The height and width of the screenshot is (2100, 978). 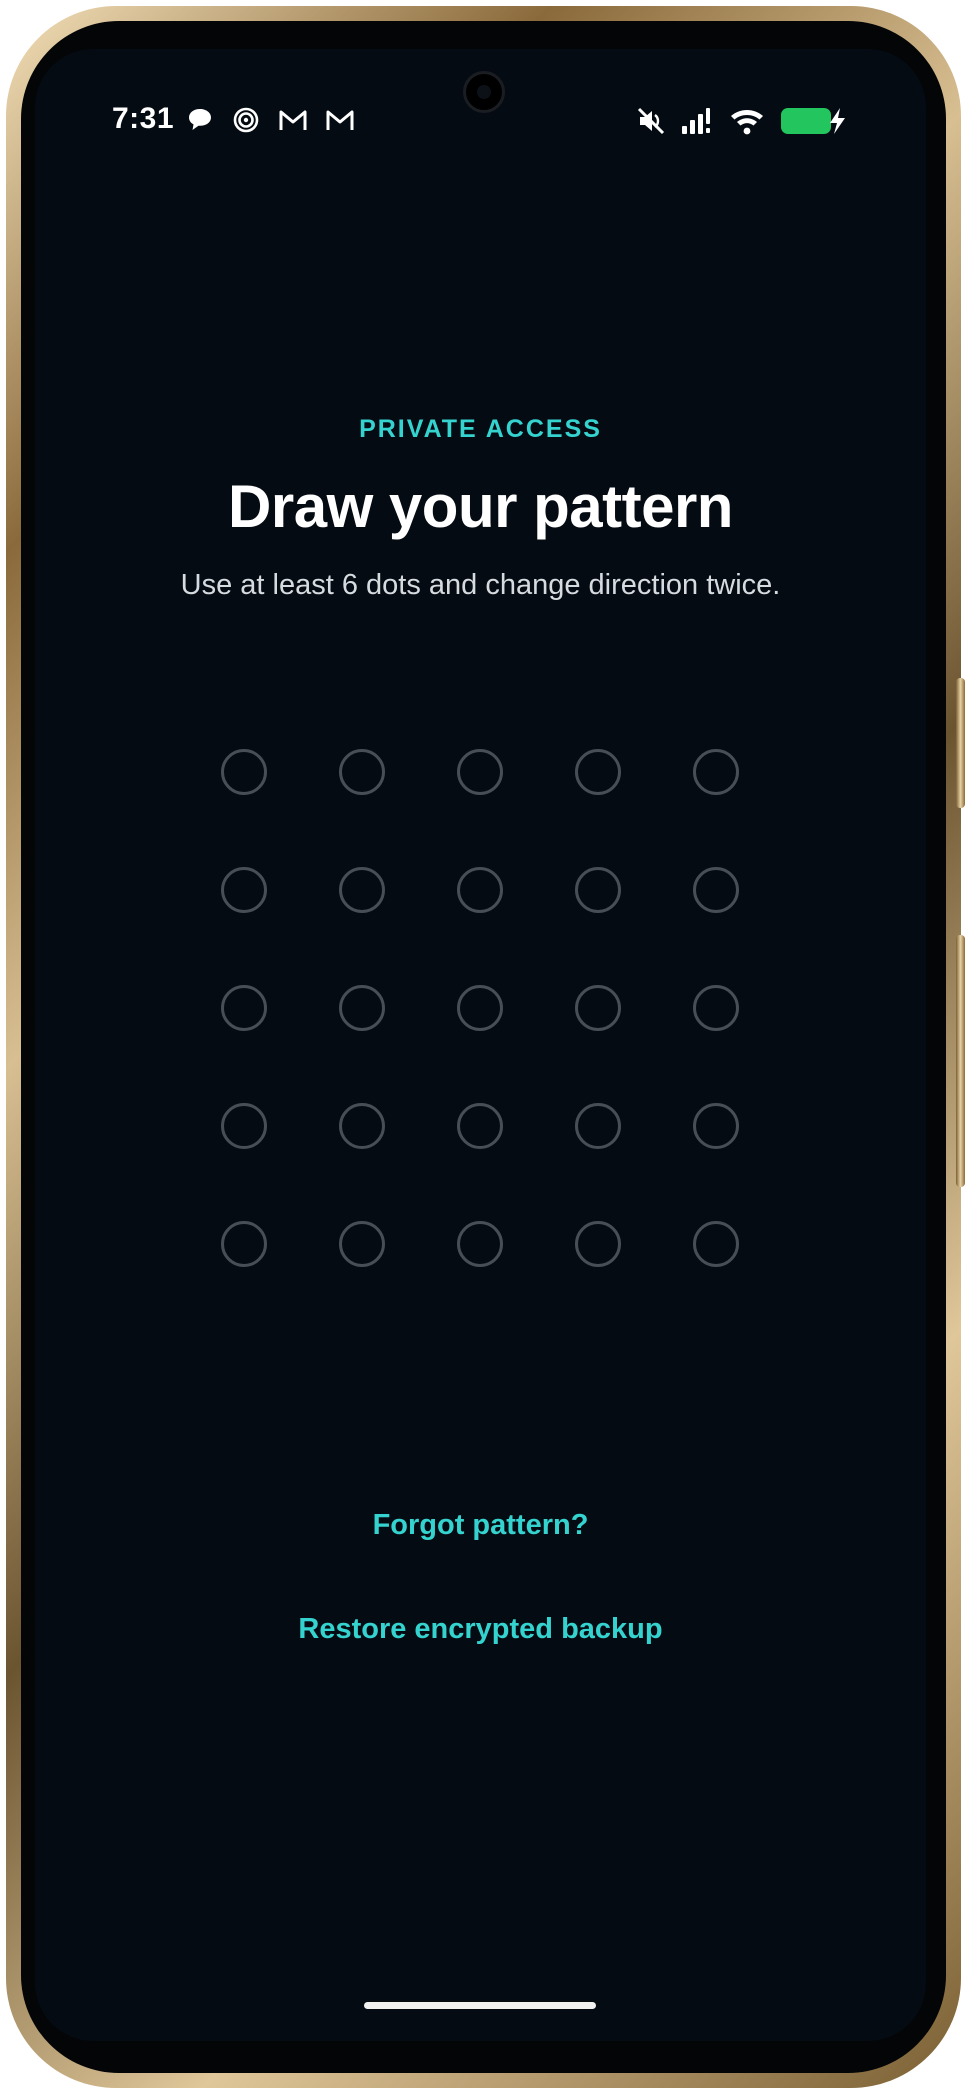 What do you see at coordinates (480, 429) in the screenshot?
I see `eyebrow-label: PRIVATE ACCESS` at bounding box center [480, 429].